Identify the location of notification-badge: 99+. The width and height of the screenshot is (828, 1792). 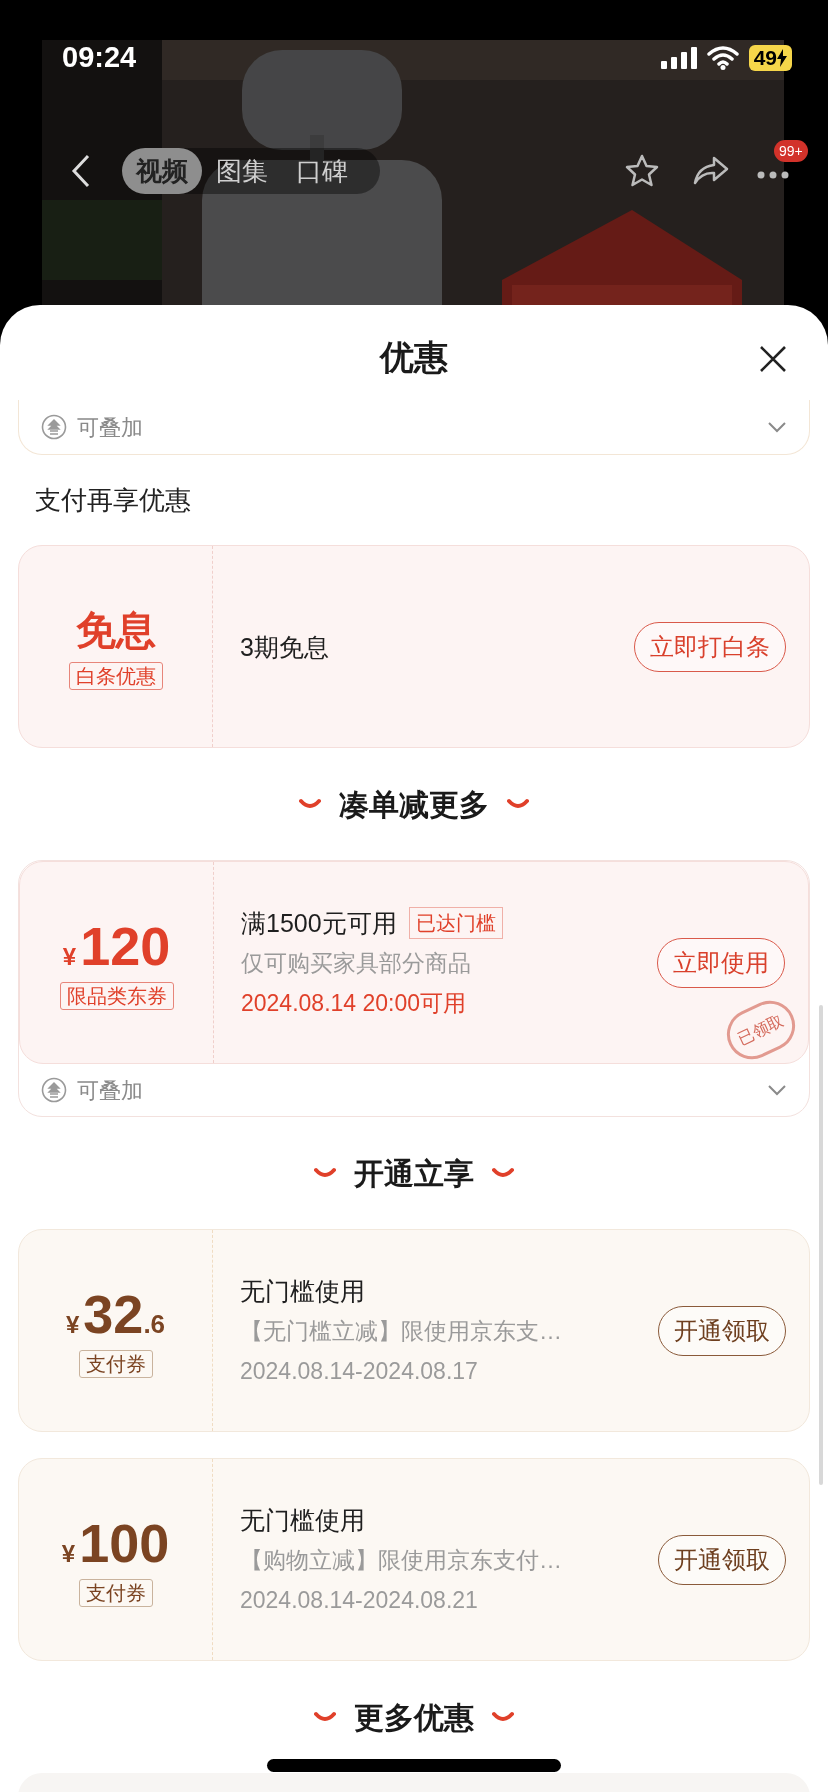
(791, 151).